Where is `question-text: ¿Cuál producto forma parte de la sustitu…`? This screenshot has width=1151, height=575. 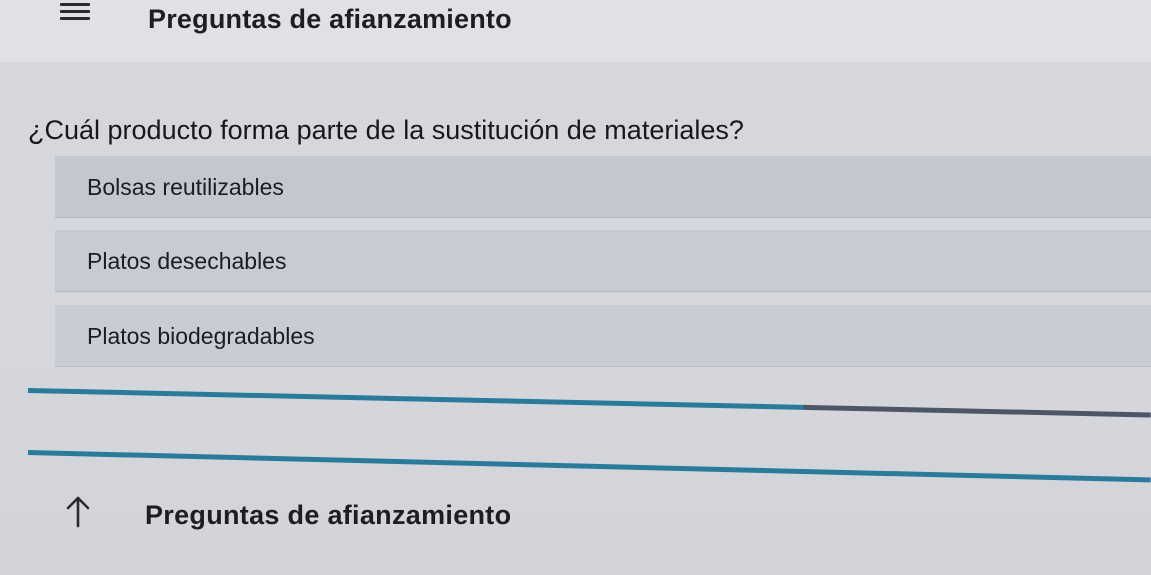
question-text: ¿Cuál producto forma parte de la sustitu… is located at coordinates (386, 130).